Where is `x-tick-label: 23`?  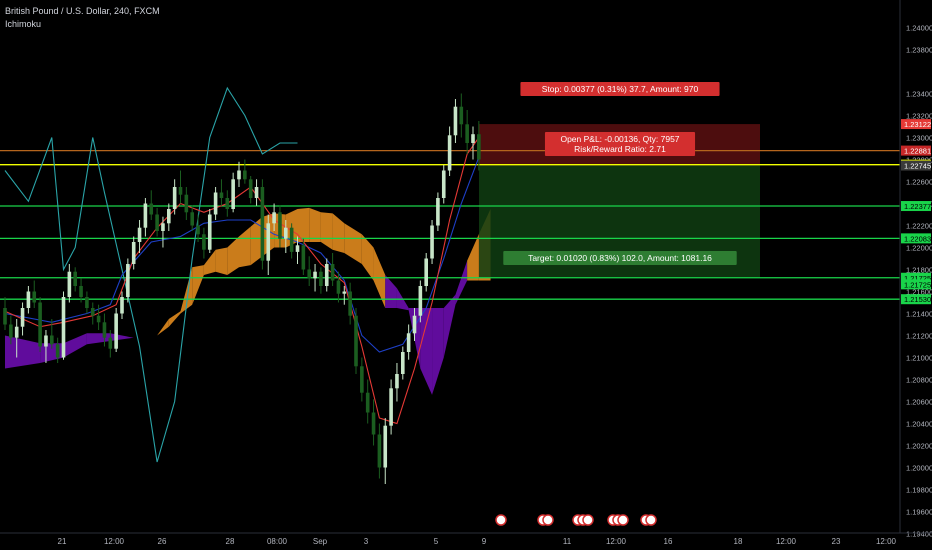 x-tick-label: 23 is located at coordinates (836, 541).